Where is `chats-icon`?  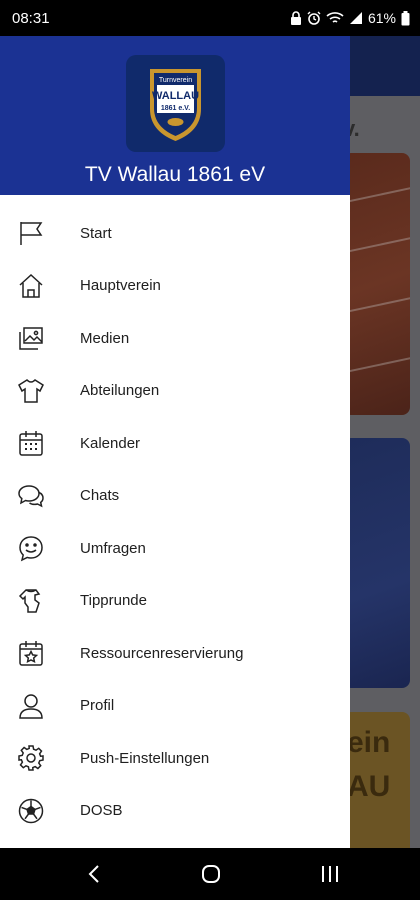 chats-icon is located at coordinates (31, 496).